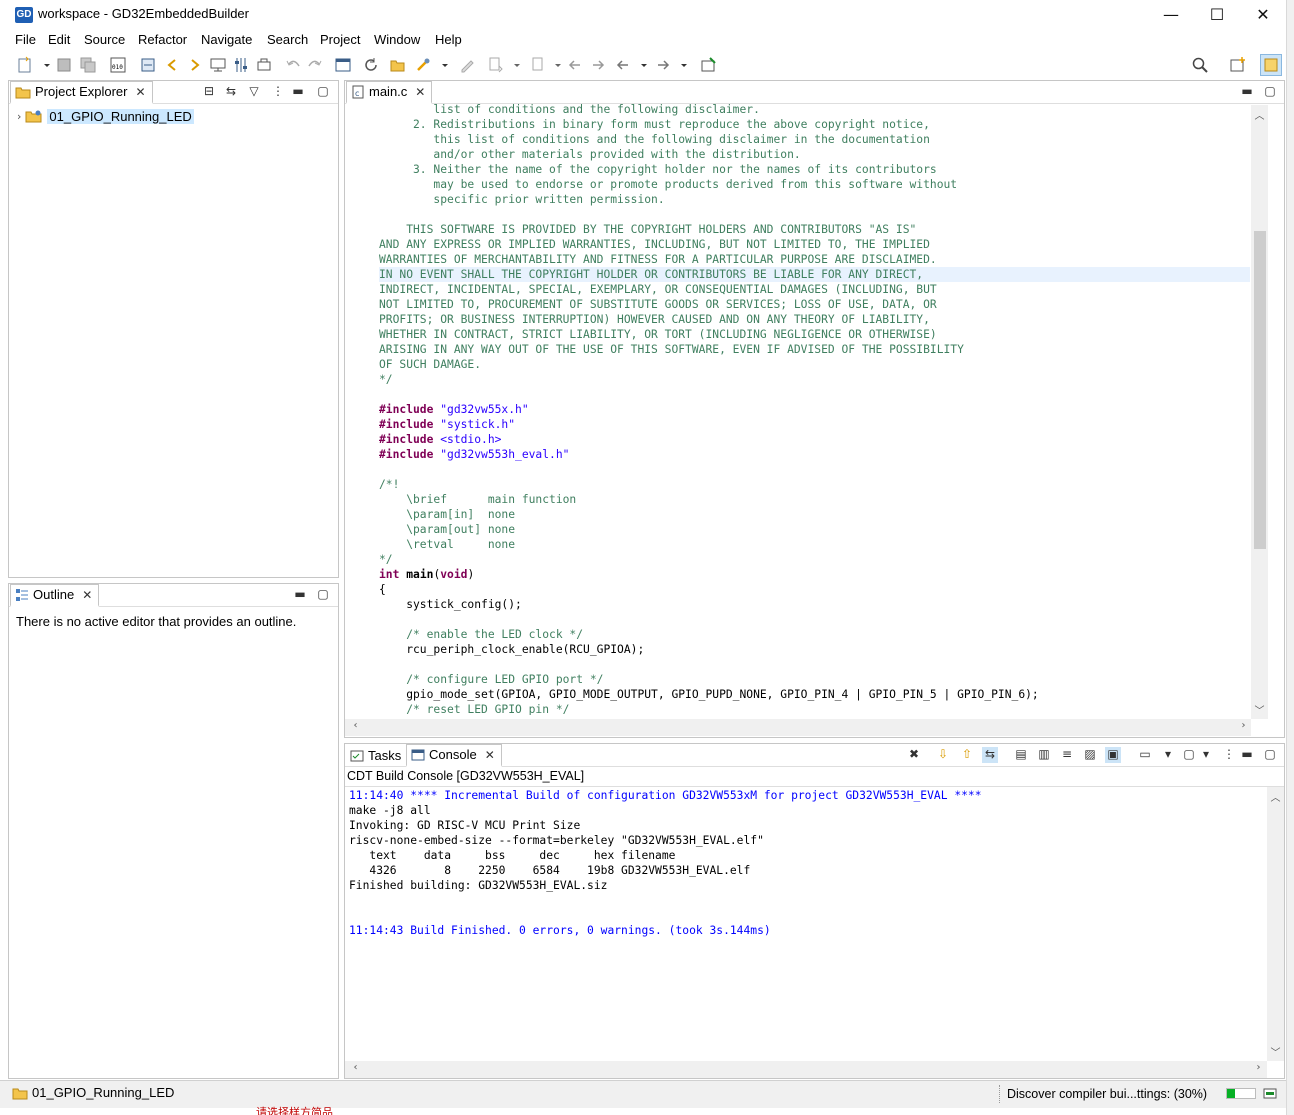  Describe the element at coordinates (598, 65) in the screenshot. I see `last-edit-forward-icon` at that location.